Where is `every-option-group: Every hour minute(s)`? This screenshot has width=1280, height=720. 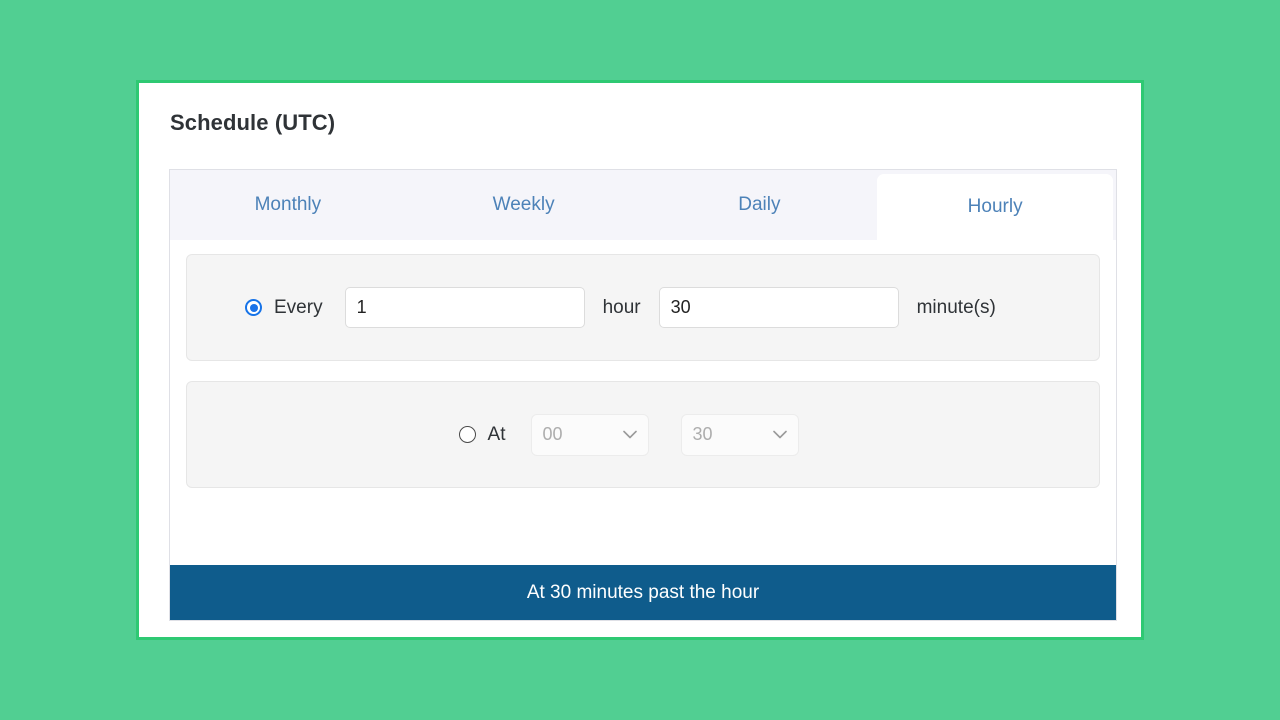
every-option-group: Every hour minute(s) is located at coordinates (643, 307).